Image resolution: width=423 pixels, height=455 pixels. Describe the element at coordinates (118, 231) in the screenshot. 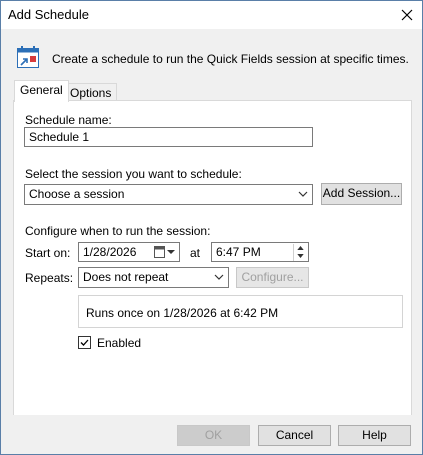

I see `configure-label: Configure when to run the session:` at that location.